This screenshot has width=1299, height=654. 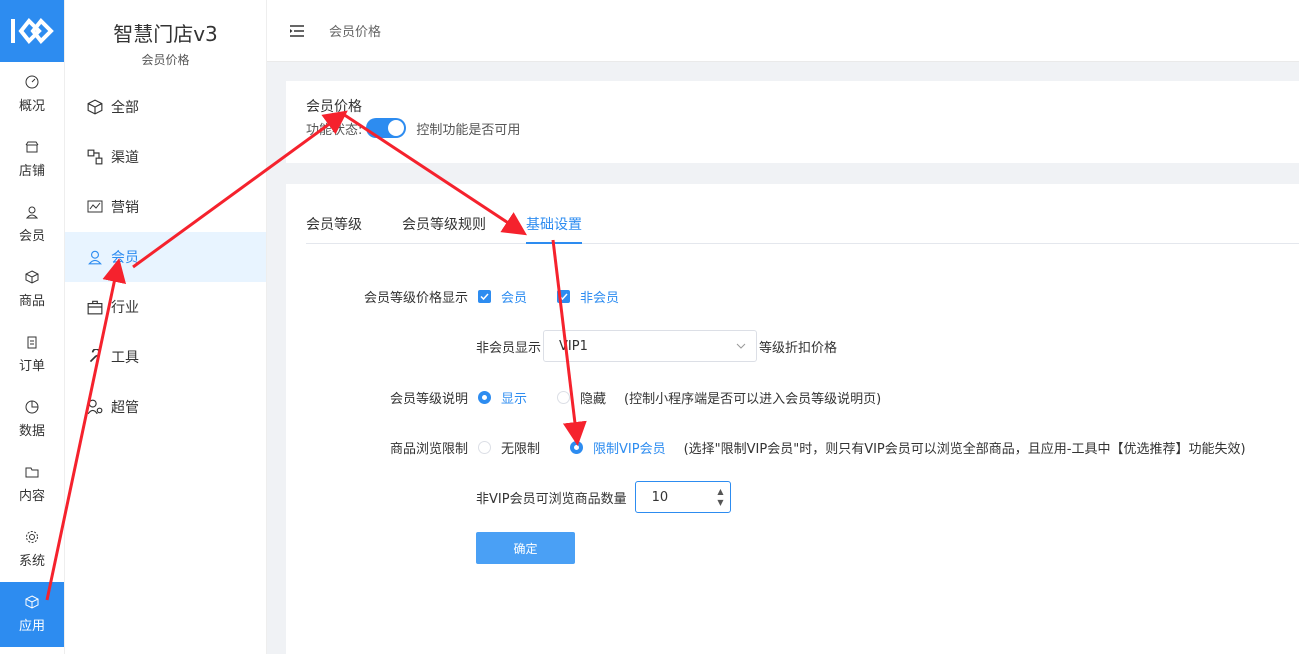 What do you see at coordinates (32, 614) in the screenshot?
I see `nav-apps: 应用` at bounding box center [32, 614].